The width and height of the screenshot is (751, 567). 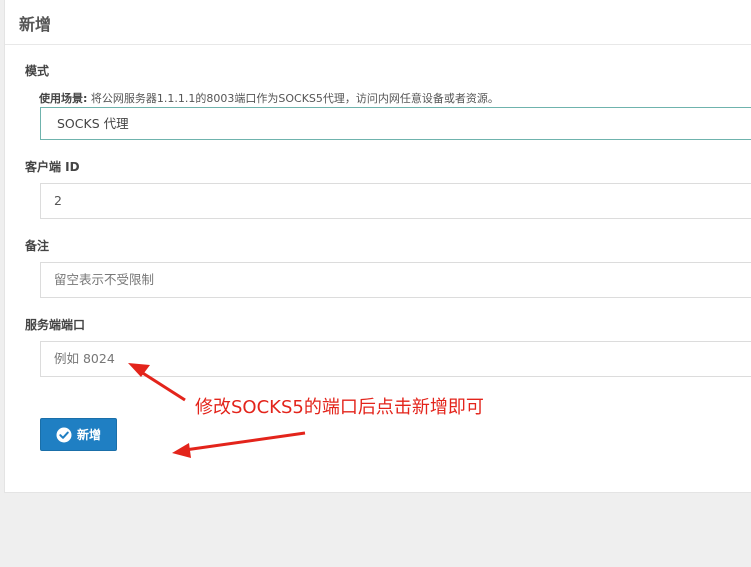 What do you see at coordinates (63, 98) in the screenshot?
I see `mode-hint-label: 使用场景:` at bounding box center [63, 98].